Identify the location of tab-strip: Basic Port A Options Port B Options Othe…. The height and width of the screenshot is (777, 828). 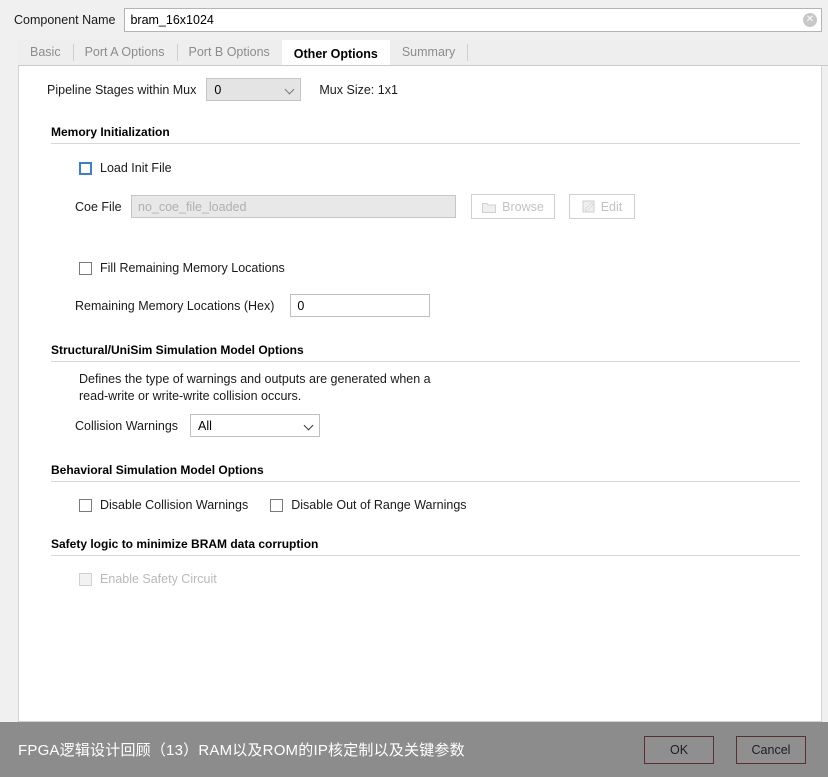
(423, 53).